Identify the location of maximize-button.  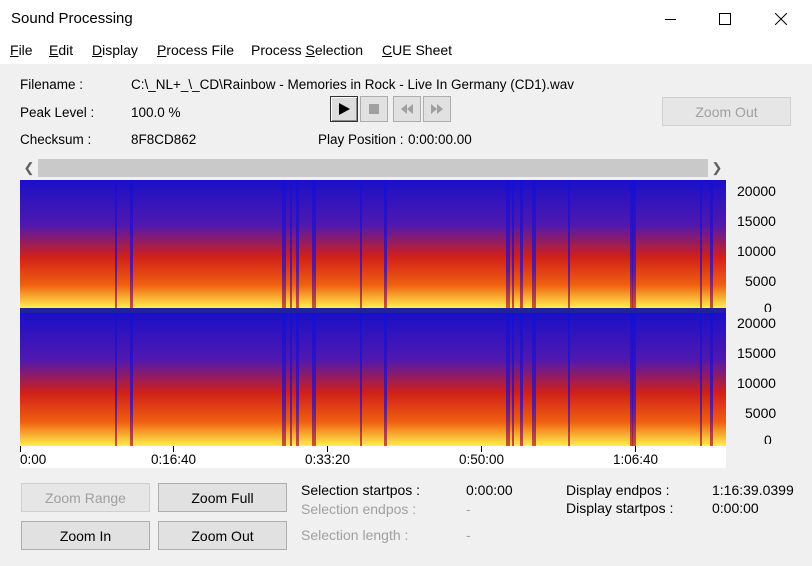
(725, 19).